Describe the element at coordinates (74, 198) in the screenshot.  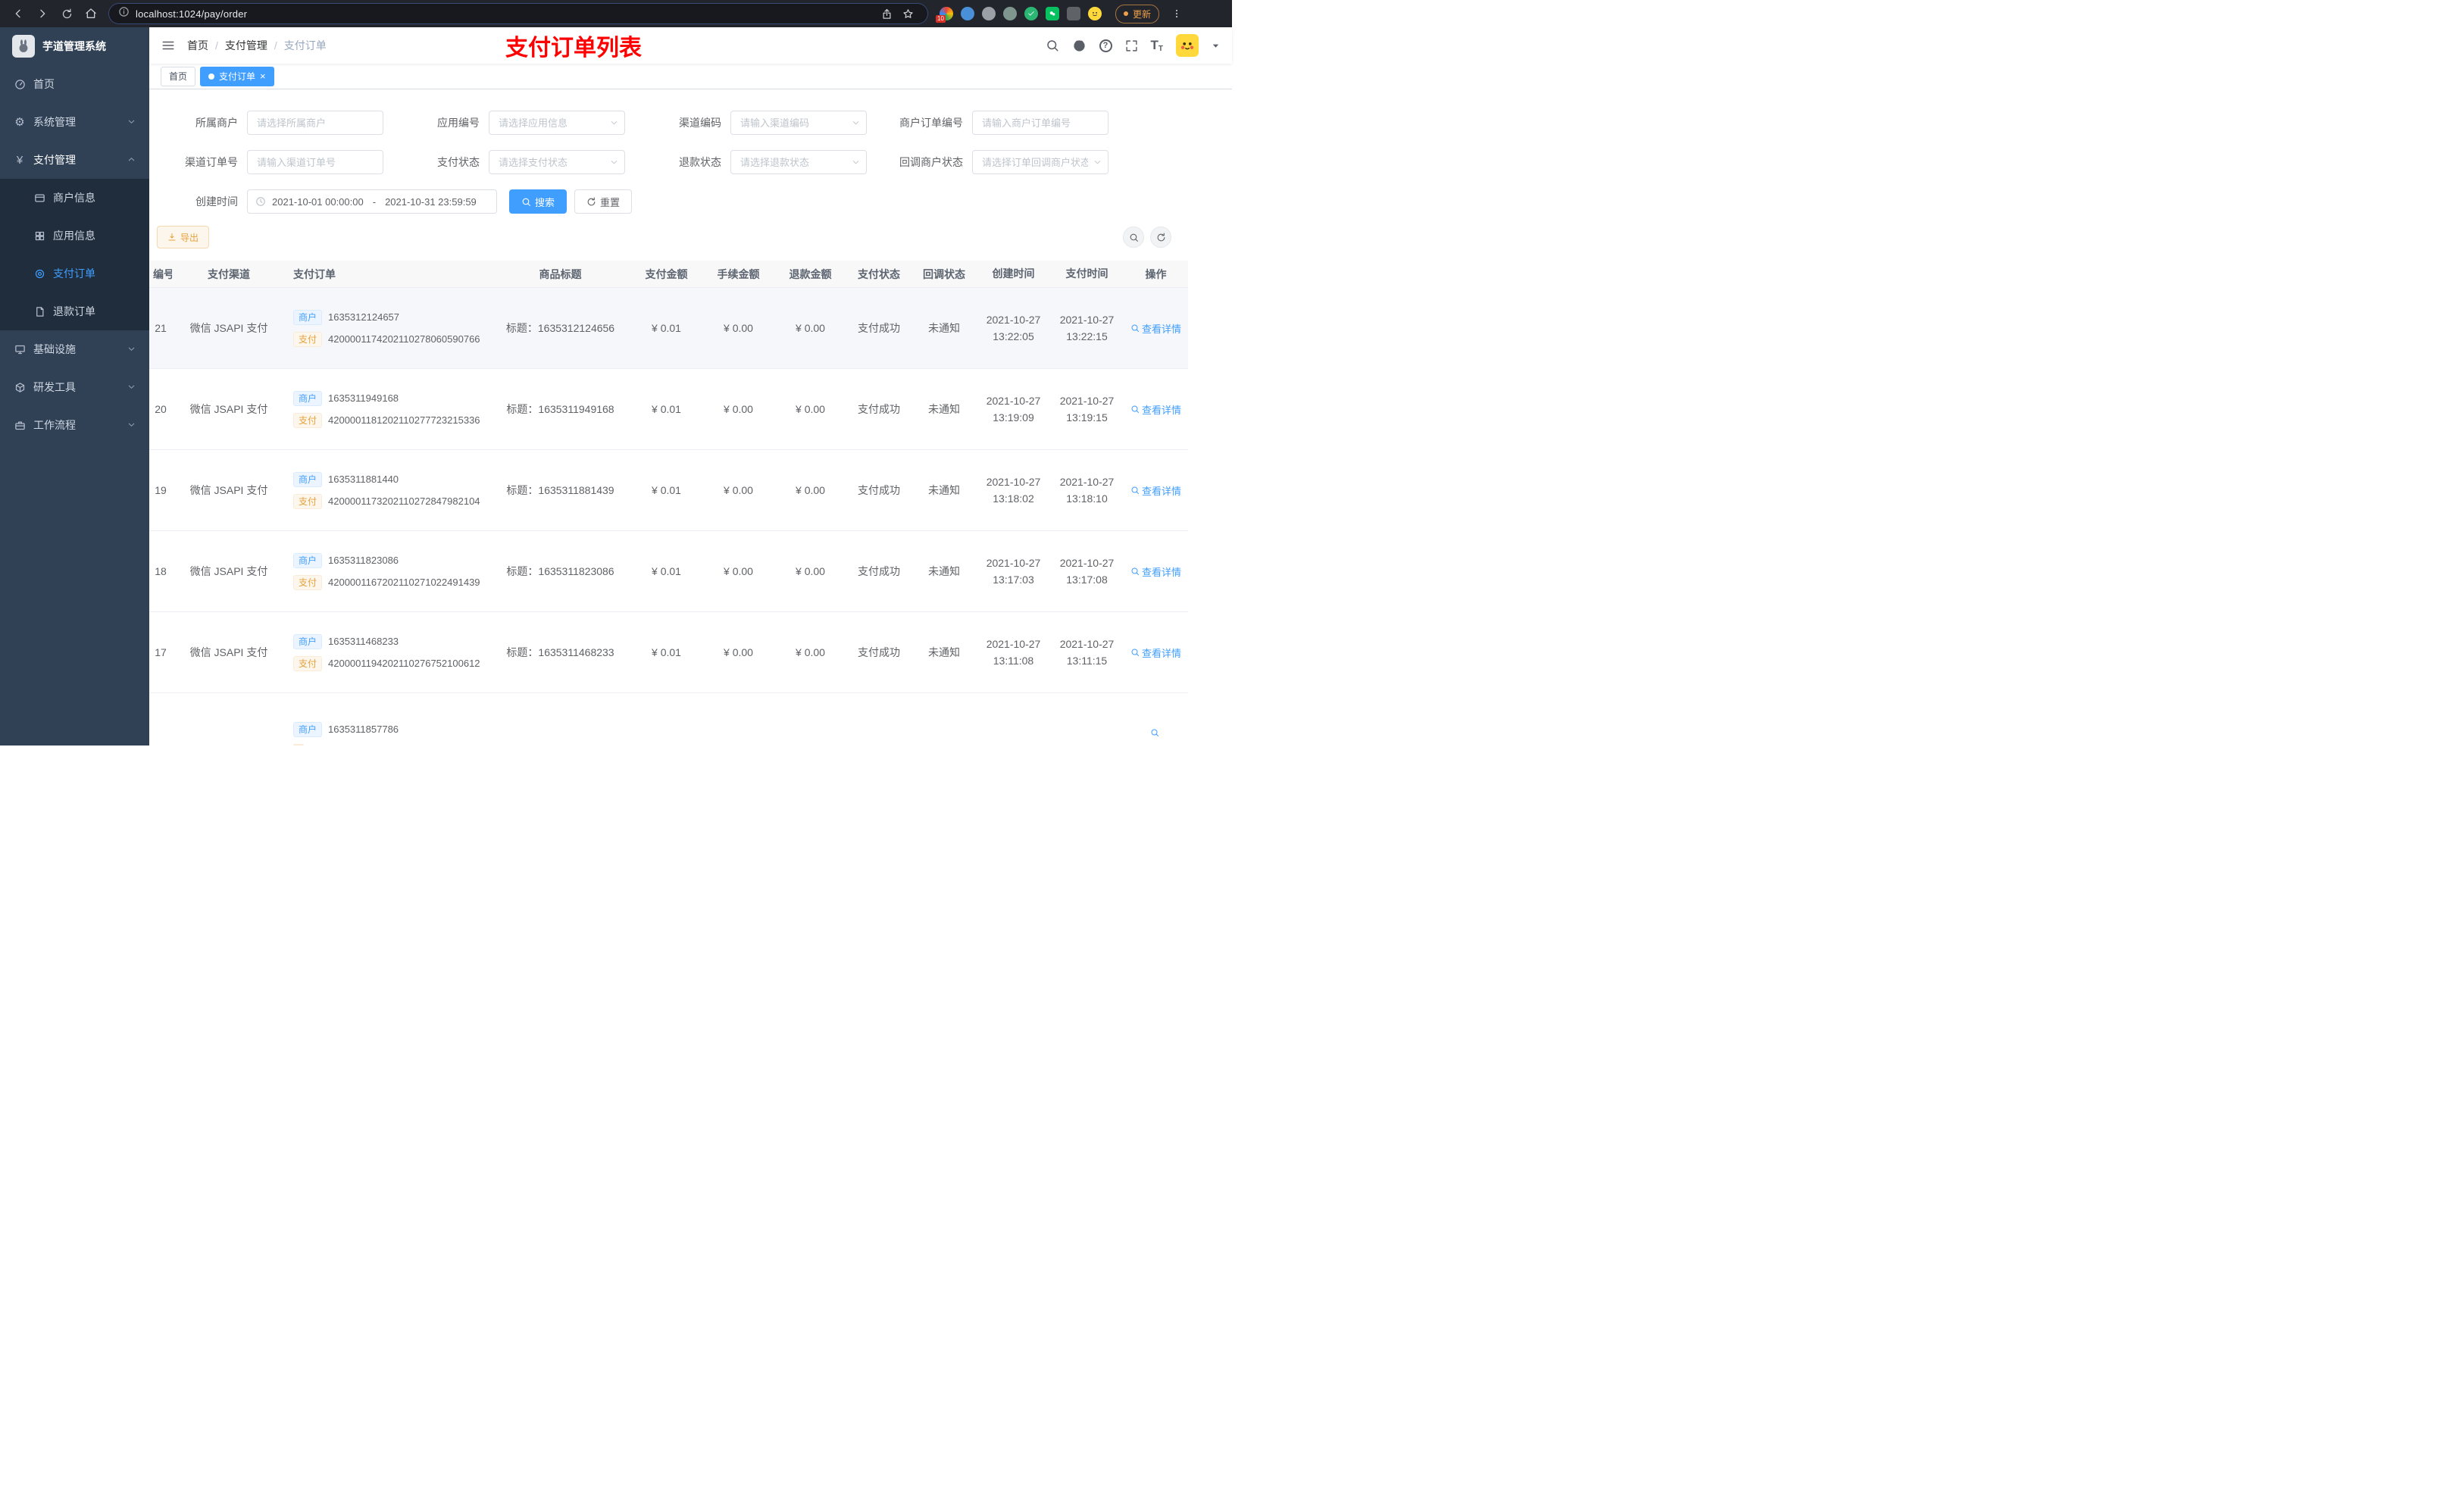
I see `sidebar-item-merchant-info: 商户信息` at that location.